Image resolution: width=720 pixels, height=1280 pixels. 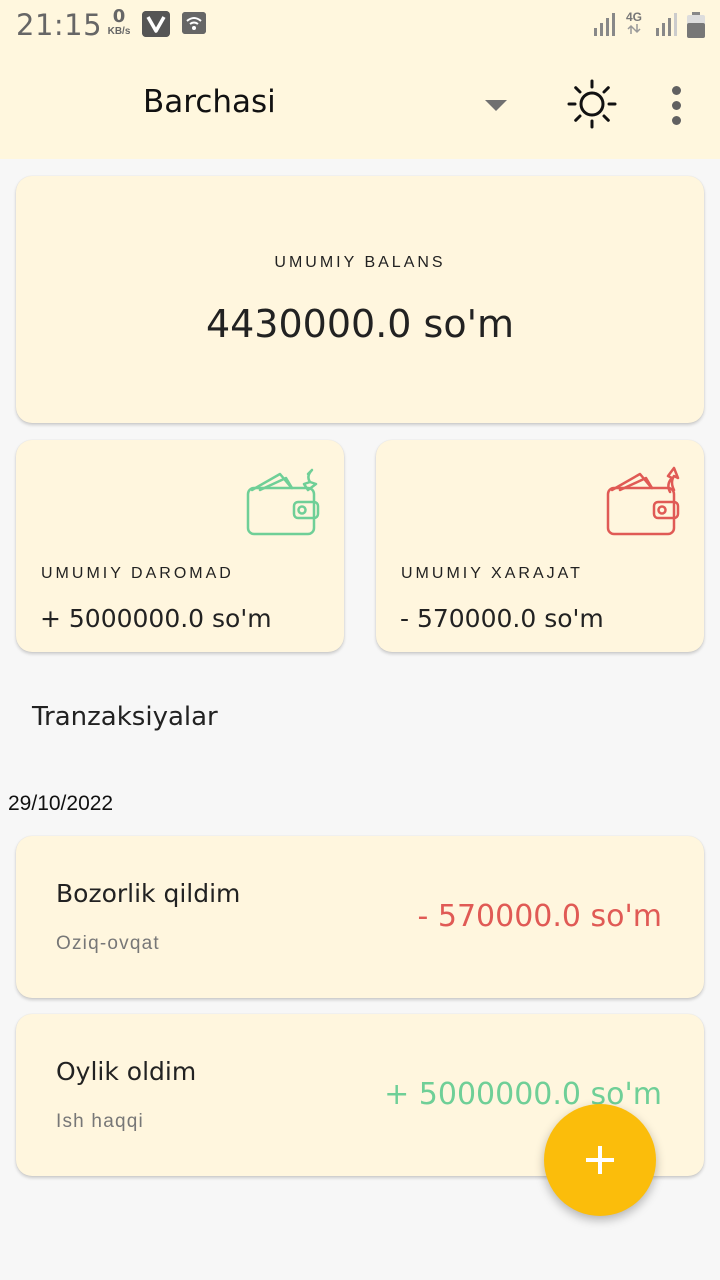 I want to click on expense-value: - 570000.0 so'm, so click(x=502, y=618).